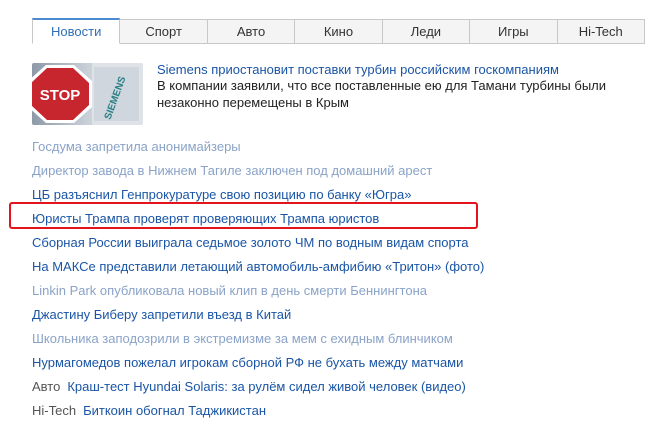 The height and width of the screenshot is (444, 655). What do you see at coordinates (161, 314) in the screenshot?
I see `news-link: Джастину Биберу запретили въезд в Китай` at bounding box center [161, 314].